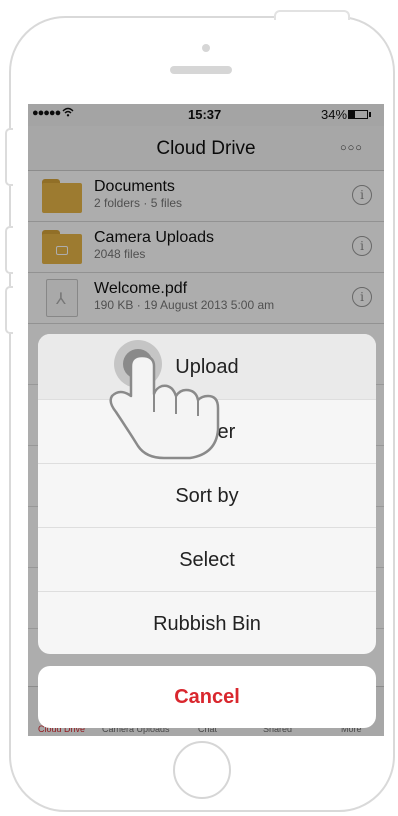 The height and width of the screenshot is (816, 398). What do you see at coordinates (9, 157) in the screenshot?
I see `mute-switch` at bounding box center [9, 157].